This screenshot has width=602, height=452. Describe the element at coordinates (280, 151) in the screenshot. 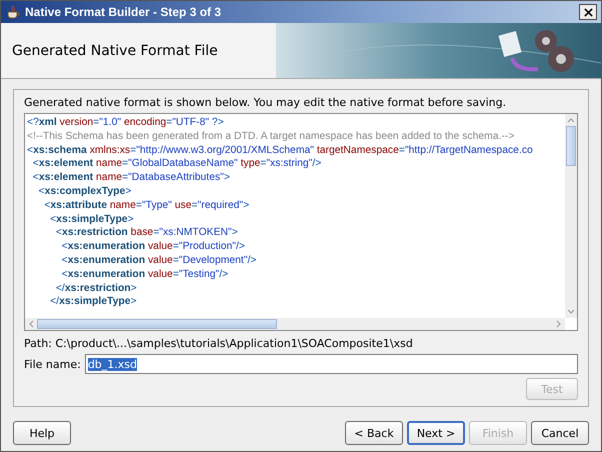

I see `code-line: <xs:schema xmlns:xs="http://www.w3.org/2001/XMLSchema" targetNamespace="http://TargetNamespace.co` at that location.